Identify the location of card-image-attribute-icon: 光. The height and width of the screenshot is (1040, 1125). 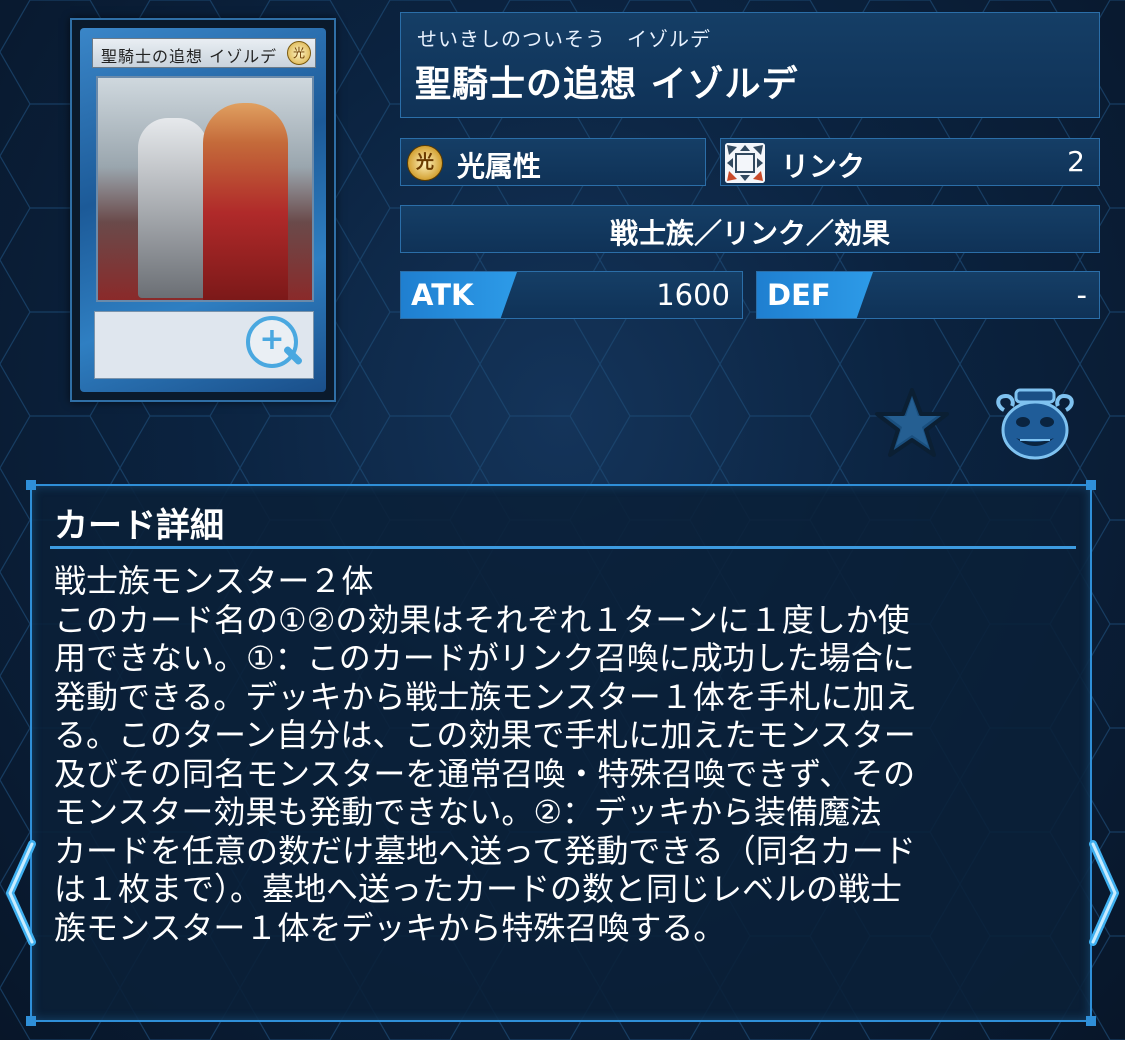
(299, 53).